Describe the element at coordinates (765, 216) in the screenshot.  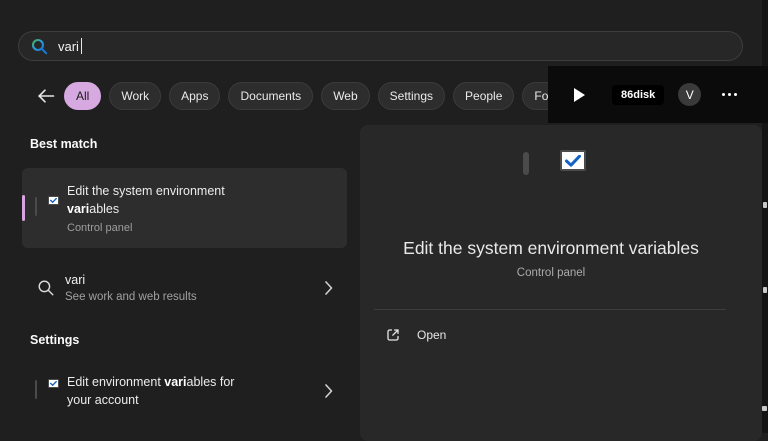
I see `window-edge` at that location.